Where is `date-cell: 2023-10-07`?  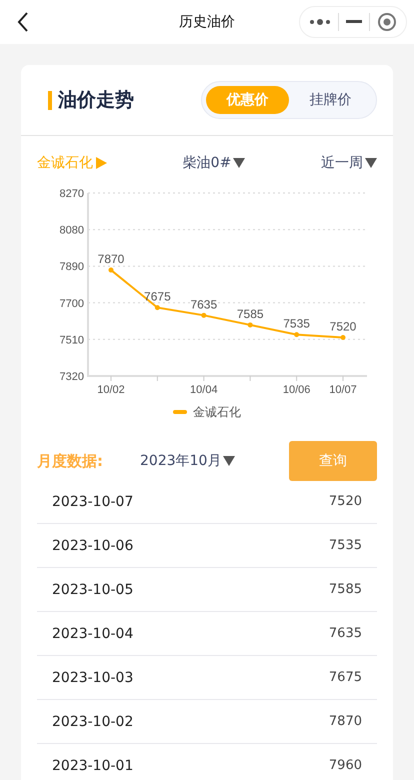
date-cell: 2023-10-07 is located at coordinates (93, 502).